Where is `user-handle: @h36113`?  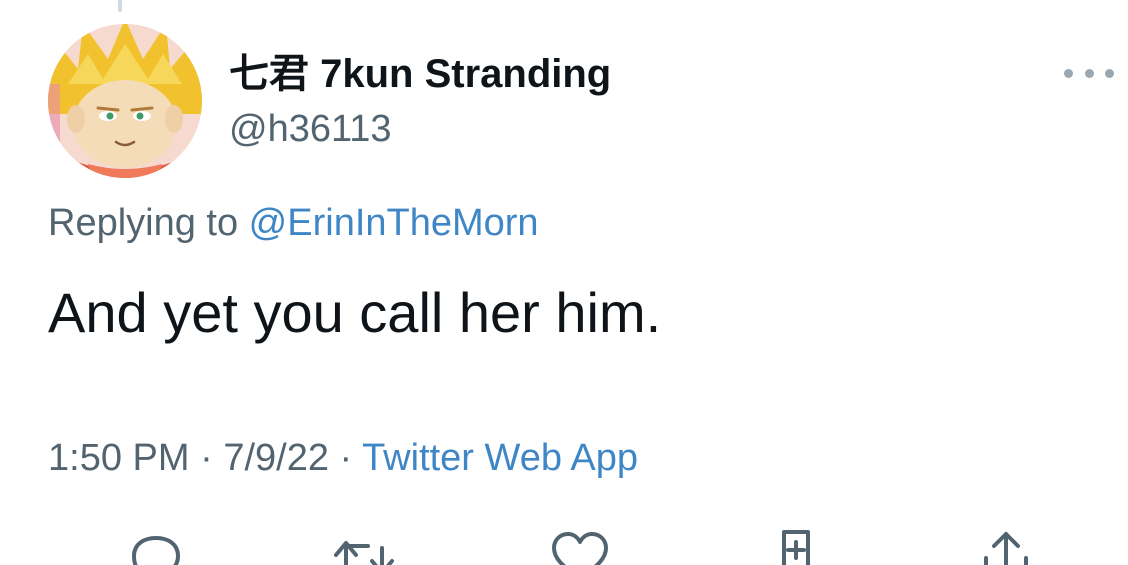
user-handle: @h36113 is located at coordinates (420, 129).